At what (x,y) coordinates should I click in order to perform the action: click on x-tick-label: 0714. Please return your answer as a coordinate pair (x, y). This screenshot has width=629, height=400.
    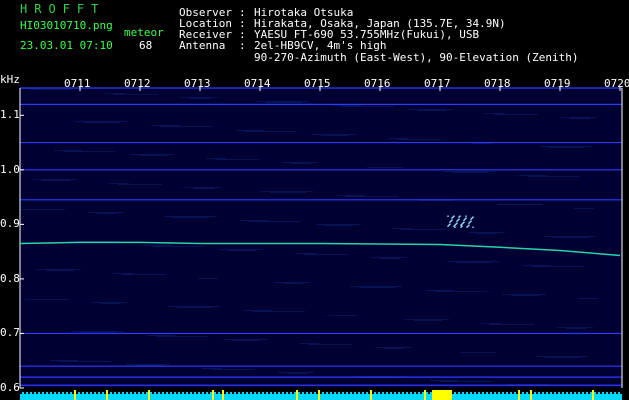
    Looking at the image, I should click on (257, 83).